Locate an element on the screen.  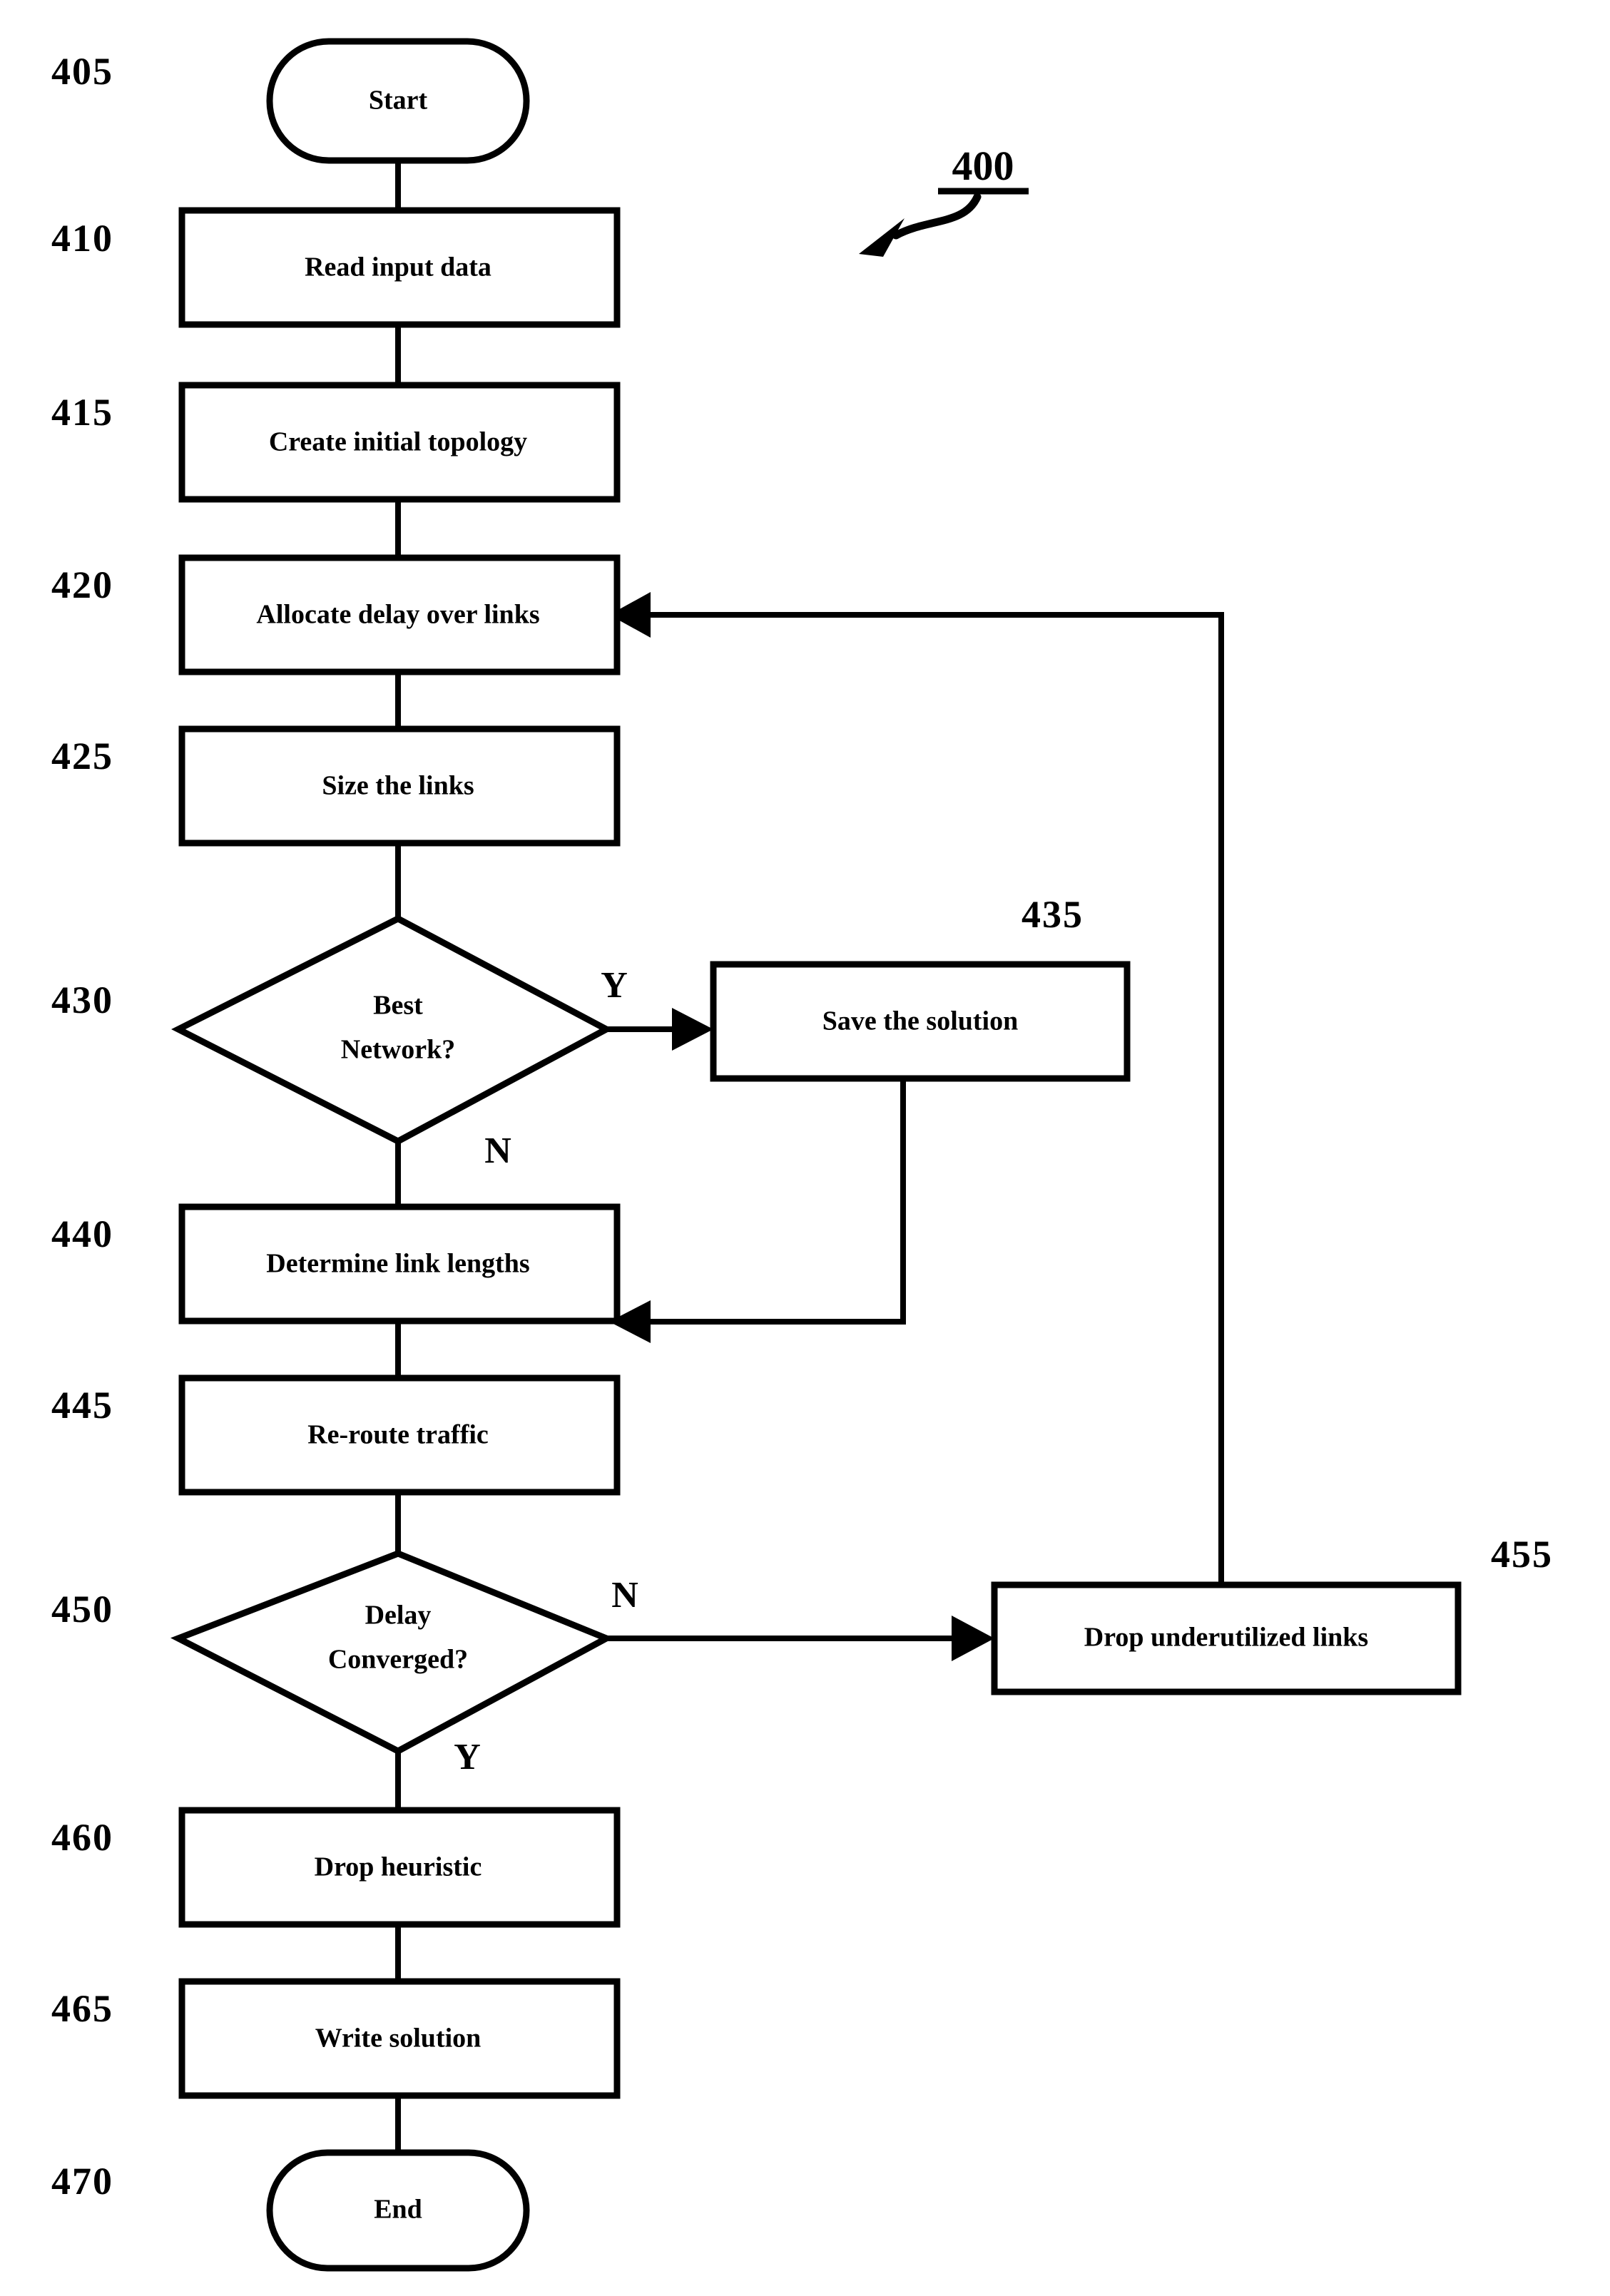
branch-label-best-yes: Y is located at coordinates (614, 985).